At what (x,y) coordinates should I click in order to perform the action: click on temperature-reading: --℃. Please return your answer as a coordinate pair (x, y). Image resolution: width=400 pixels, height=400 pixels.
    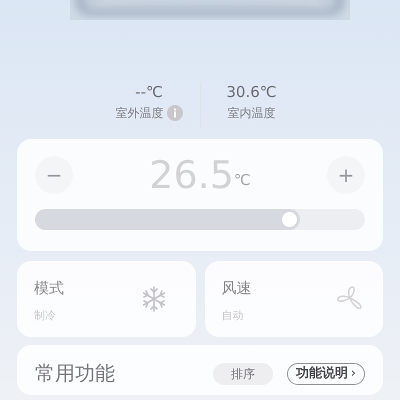
    Looking at the image, I should click on (149, 92).